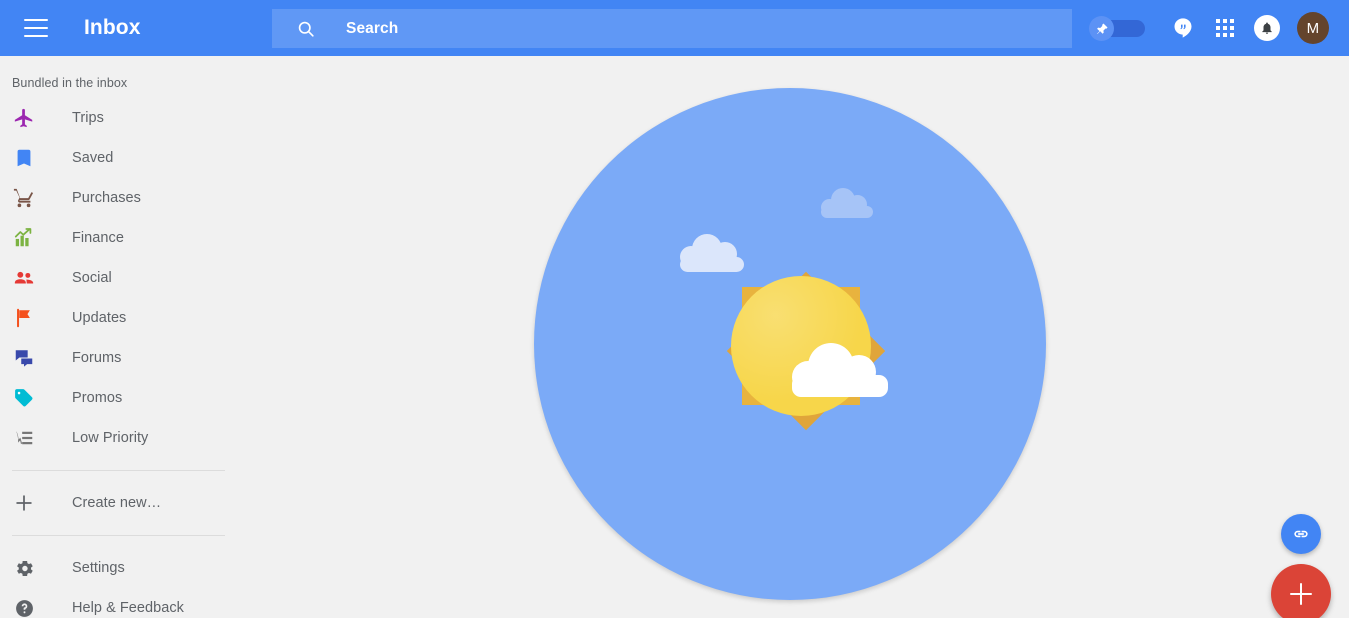 The width and height of the screenshot is (1349, 618). What do you see at coordinates (99, 318) in the screenshot?
I see `sidebar-item-label: Updates` at bounding box center [99, 318].